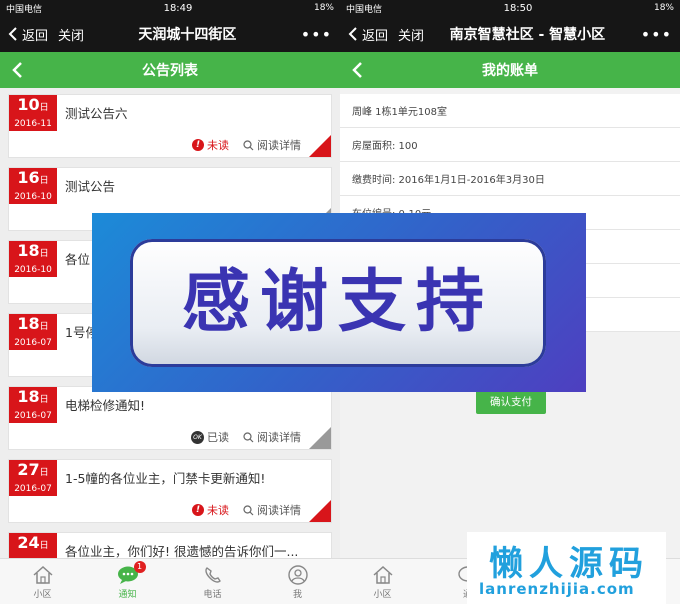  Describe the element at coordinates (127, 581) in the screenshot. I see `tab-notices: 1 通知` at that location.